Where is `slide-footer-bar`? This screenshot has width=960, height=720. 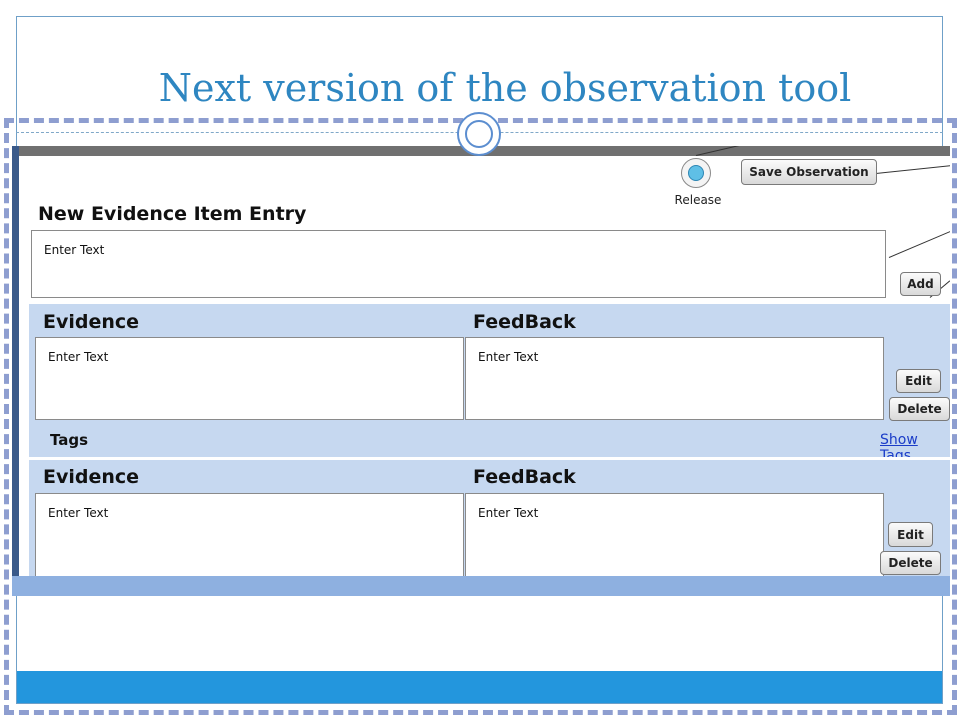
slide-footer-bar is located at coordinates (479, 687).